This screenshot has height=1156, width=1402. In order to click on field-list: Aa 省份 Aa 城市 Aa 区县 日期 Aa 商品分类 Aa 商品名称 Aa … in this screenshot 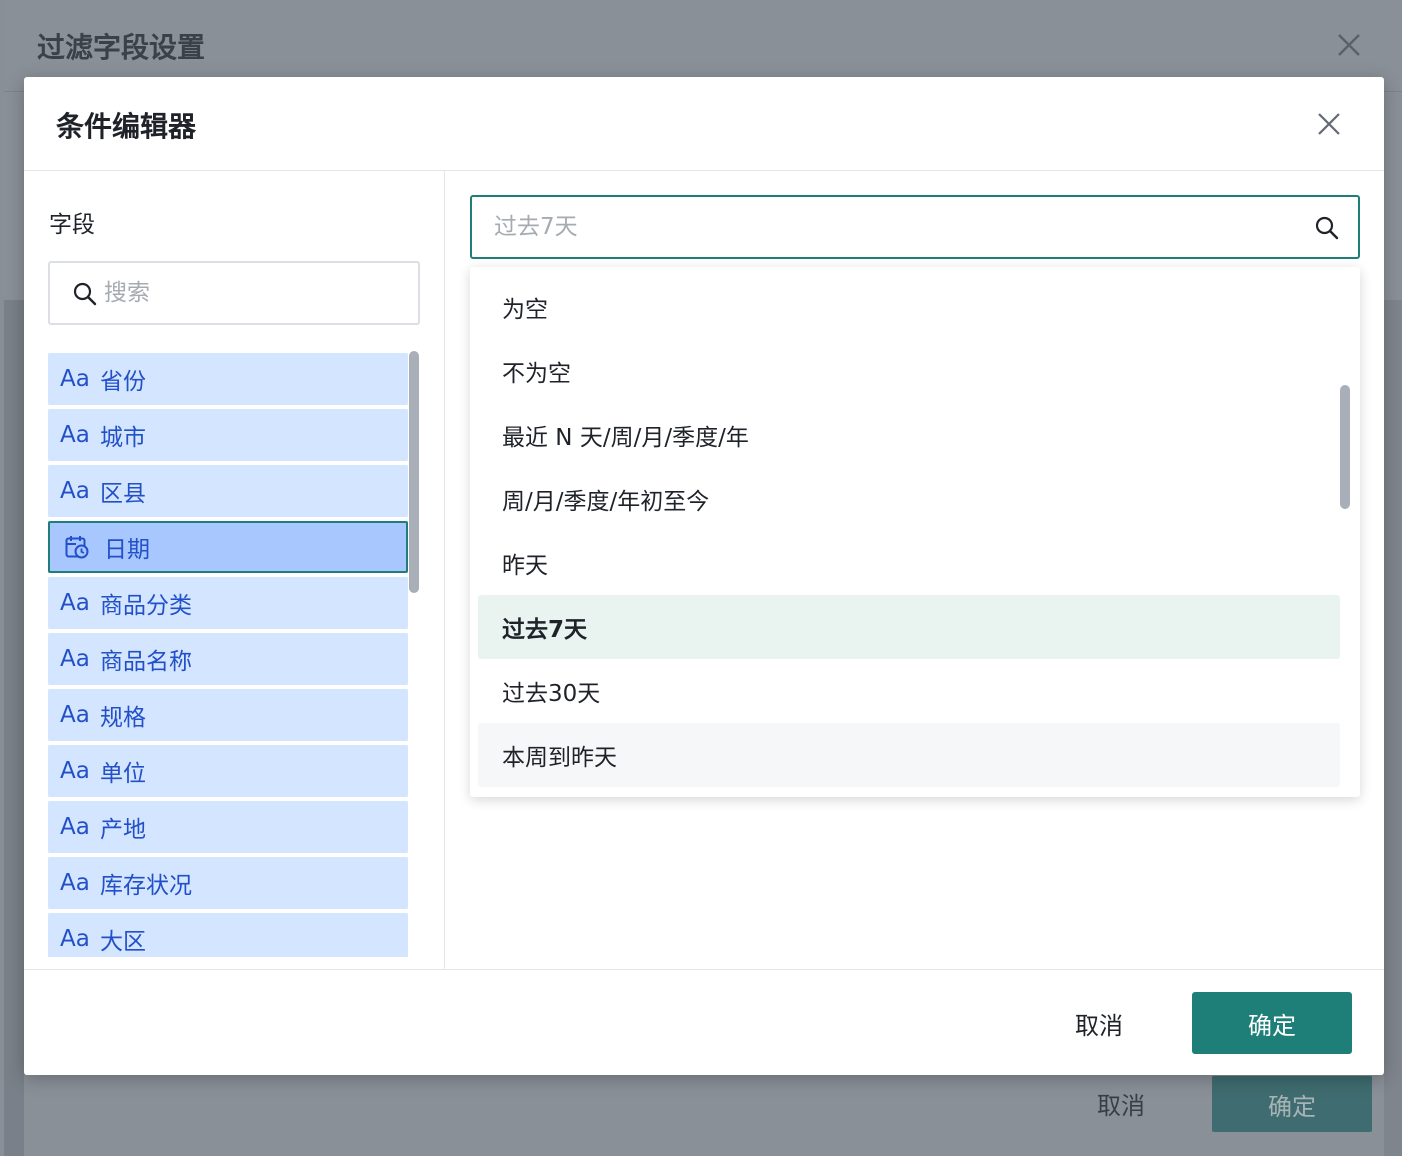, I will do `click(228, 655)`.